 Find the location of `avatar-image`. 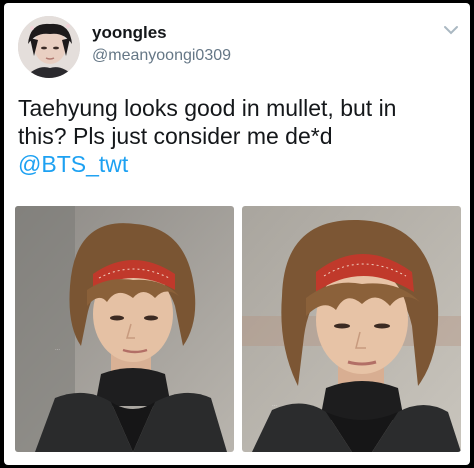

avatar-image is located at coordinates (49, 47).